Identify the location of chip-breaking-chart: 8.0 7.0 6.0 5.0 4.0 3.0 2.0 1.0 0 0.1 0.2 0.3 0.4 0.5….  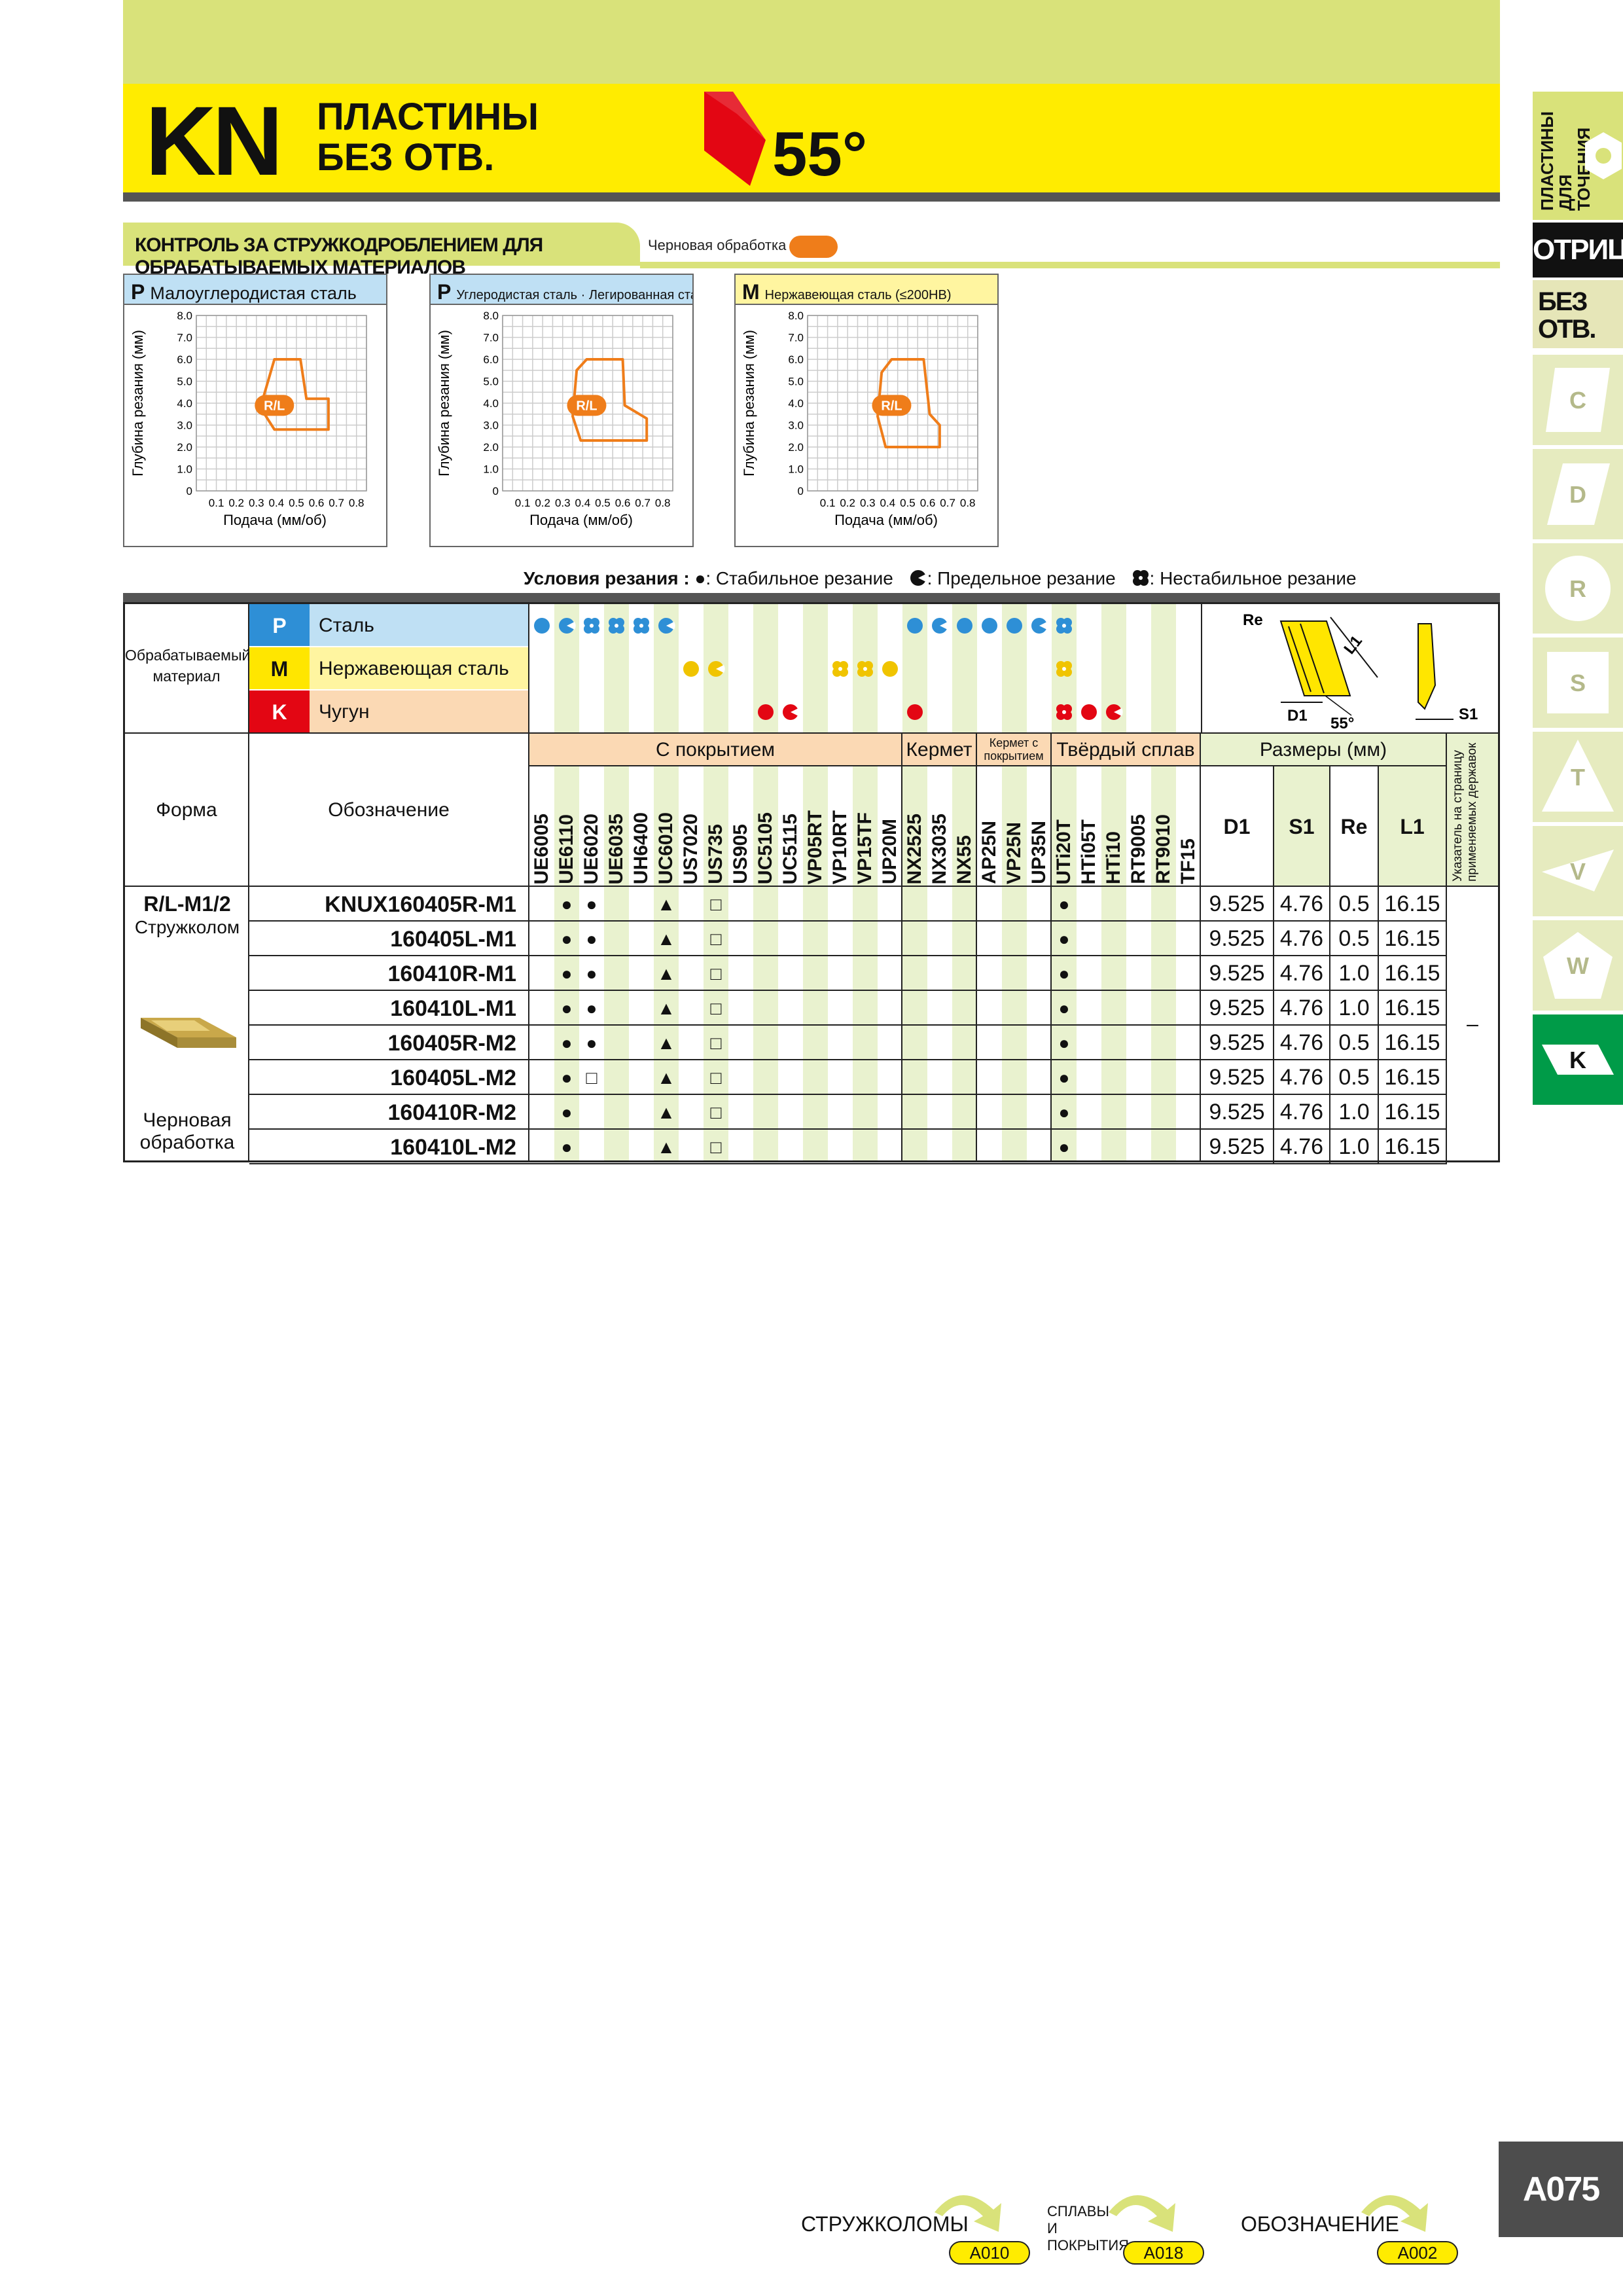
(554, 419).